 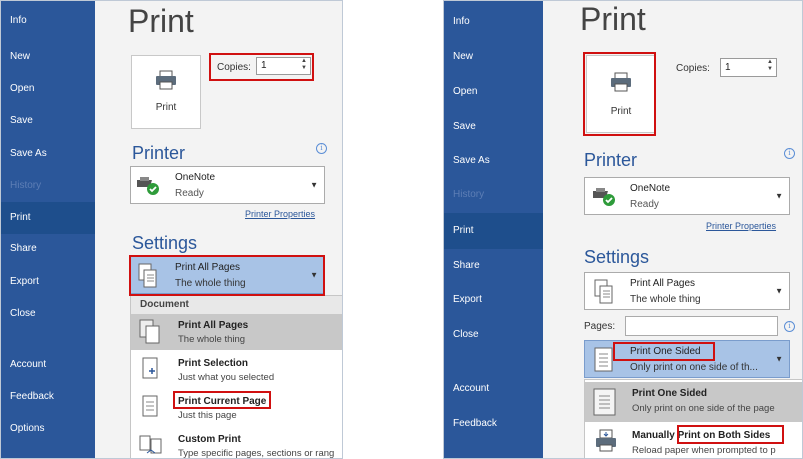 I want to click on page-icon, so click(x=150, y=406).